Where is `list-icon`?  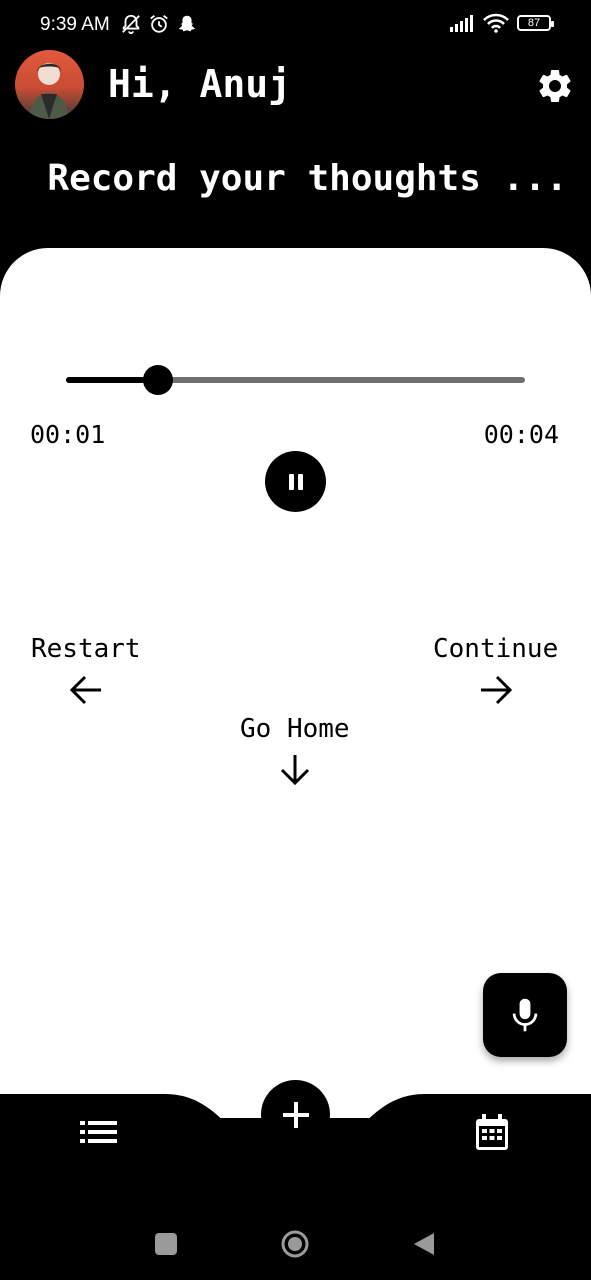 list-icon is located at coordinates (98, 1132).